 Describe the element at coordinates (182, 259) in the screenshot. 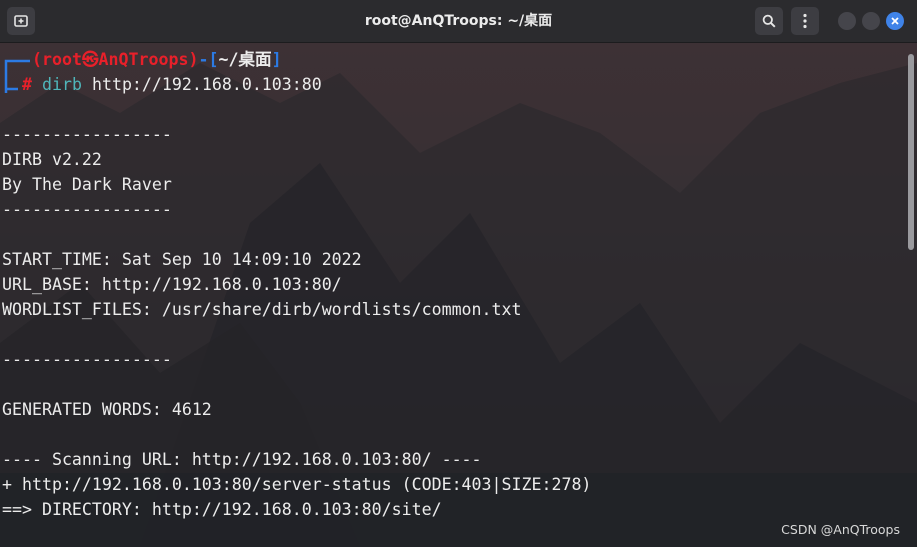

I see `start-time-line: START_TIME: Sat Sep 10 14:09:10 2022` at that location.